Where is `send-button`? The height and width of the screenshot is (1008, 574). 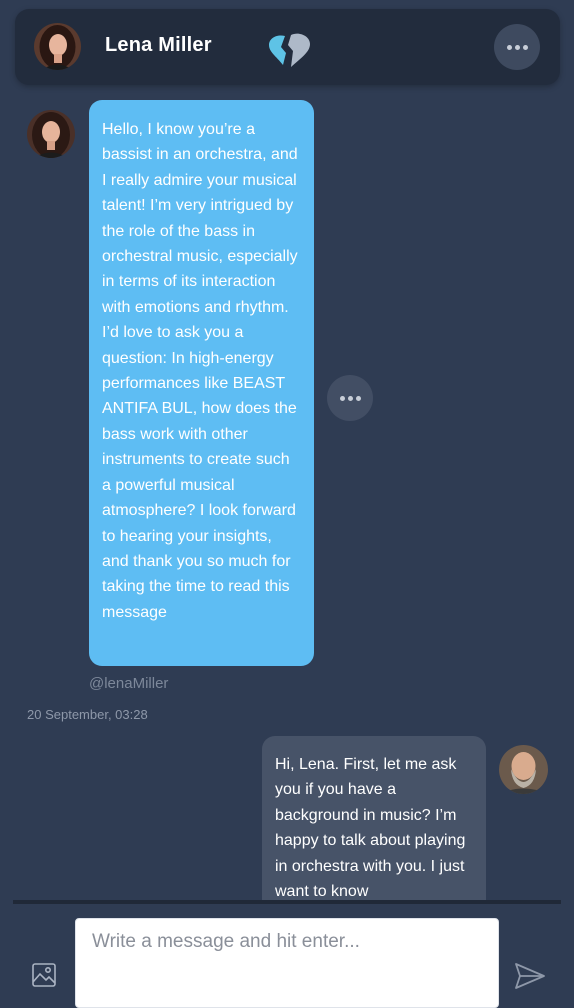
send-button is located at coordinates (530, 976).